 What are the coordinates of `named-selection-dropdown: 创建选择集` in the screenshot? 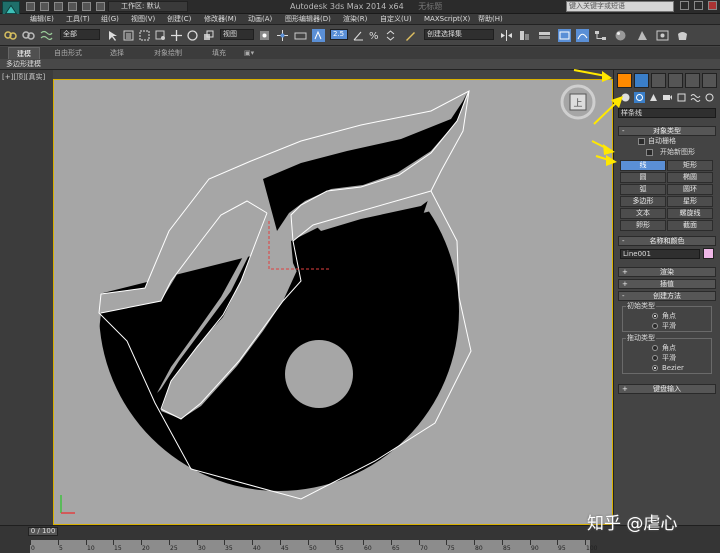 It's located at (459, 34).